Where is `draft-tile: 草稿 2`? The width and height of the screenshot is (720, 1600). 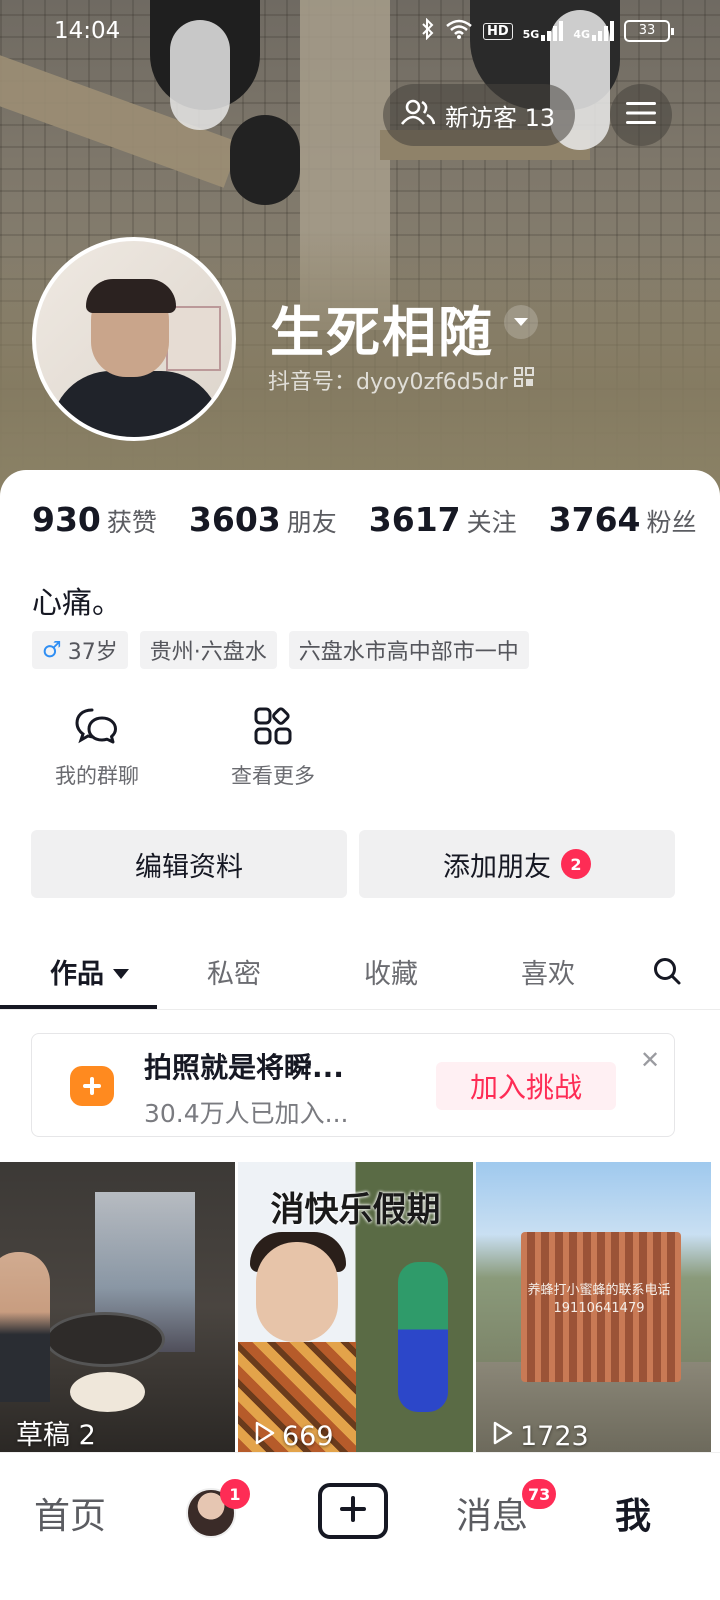 draft-tile: 草稿 2 is located at coordinates (117, 1307).